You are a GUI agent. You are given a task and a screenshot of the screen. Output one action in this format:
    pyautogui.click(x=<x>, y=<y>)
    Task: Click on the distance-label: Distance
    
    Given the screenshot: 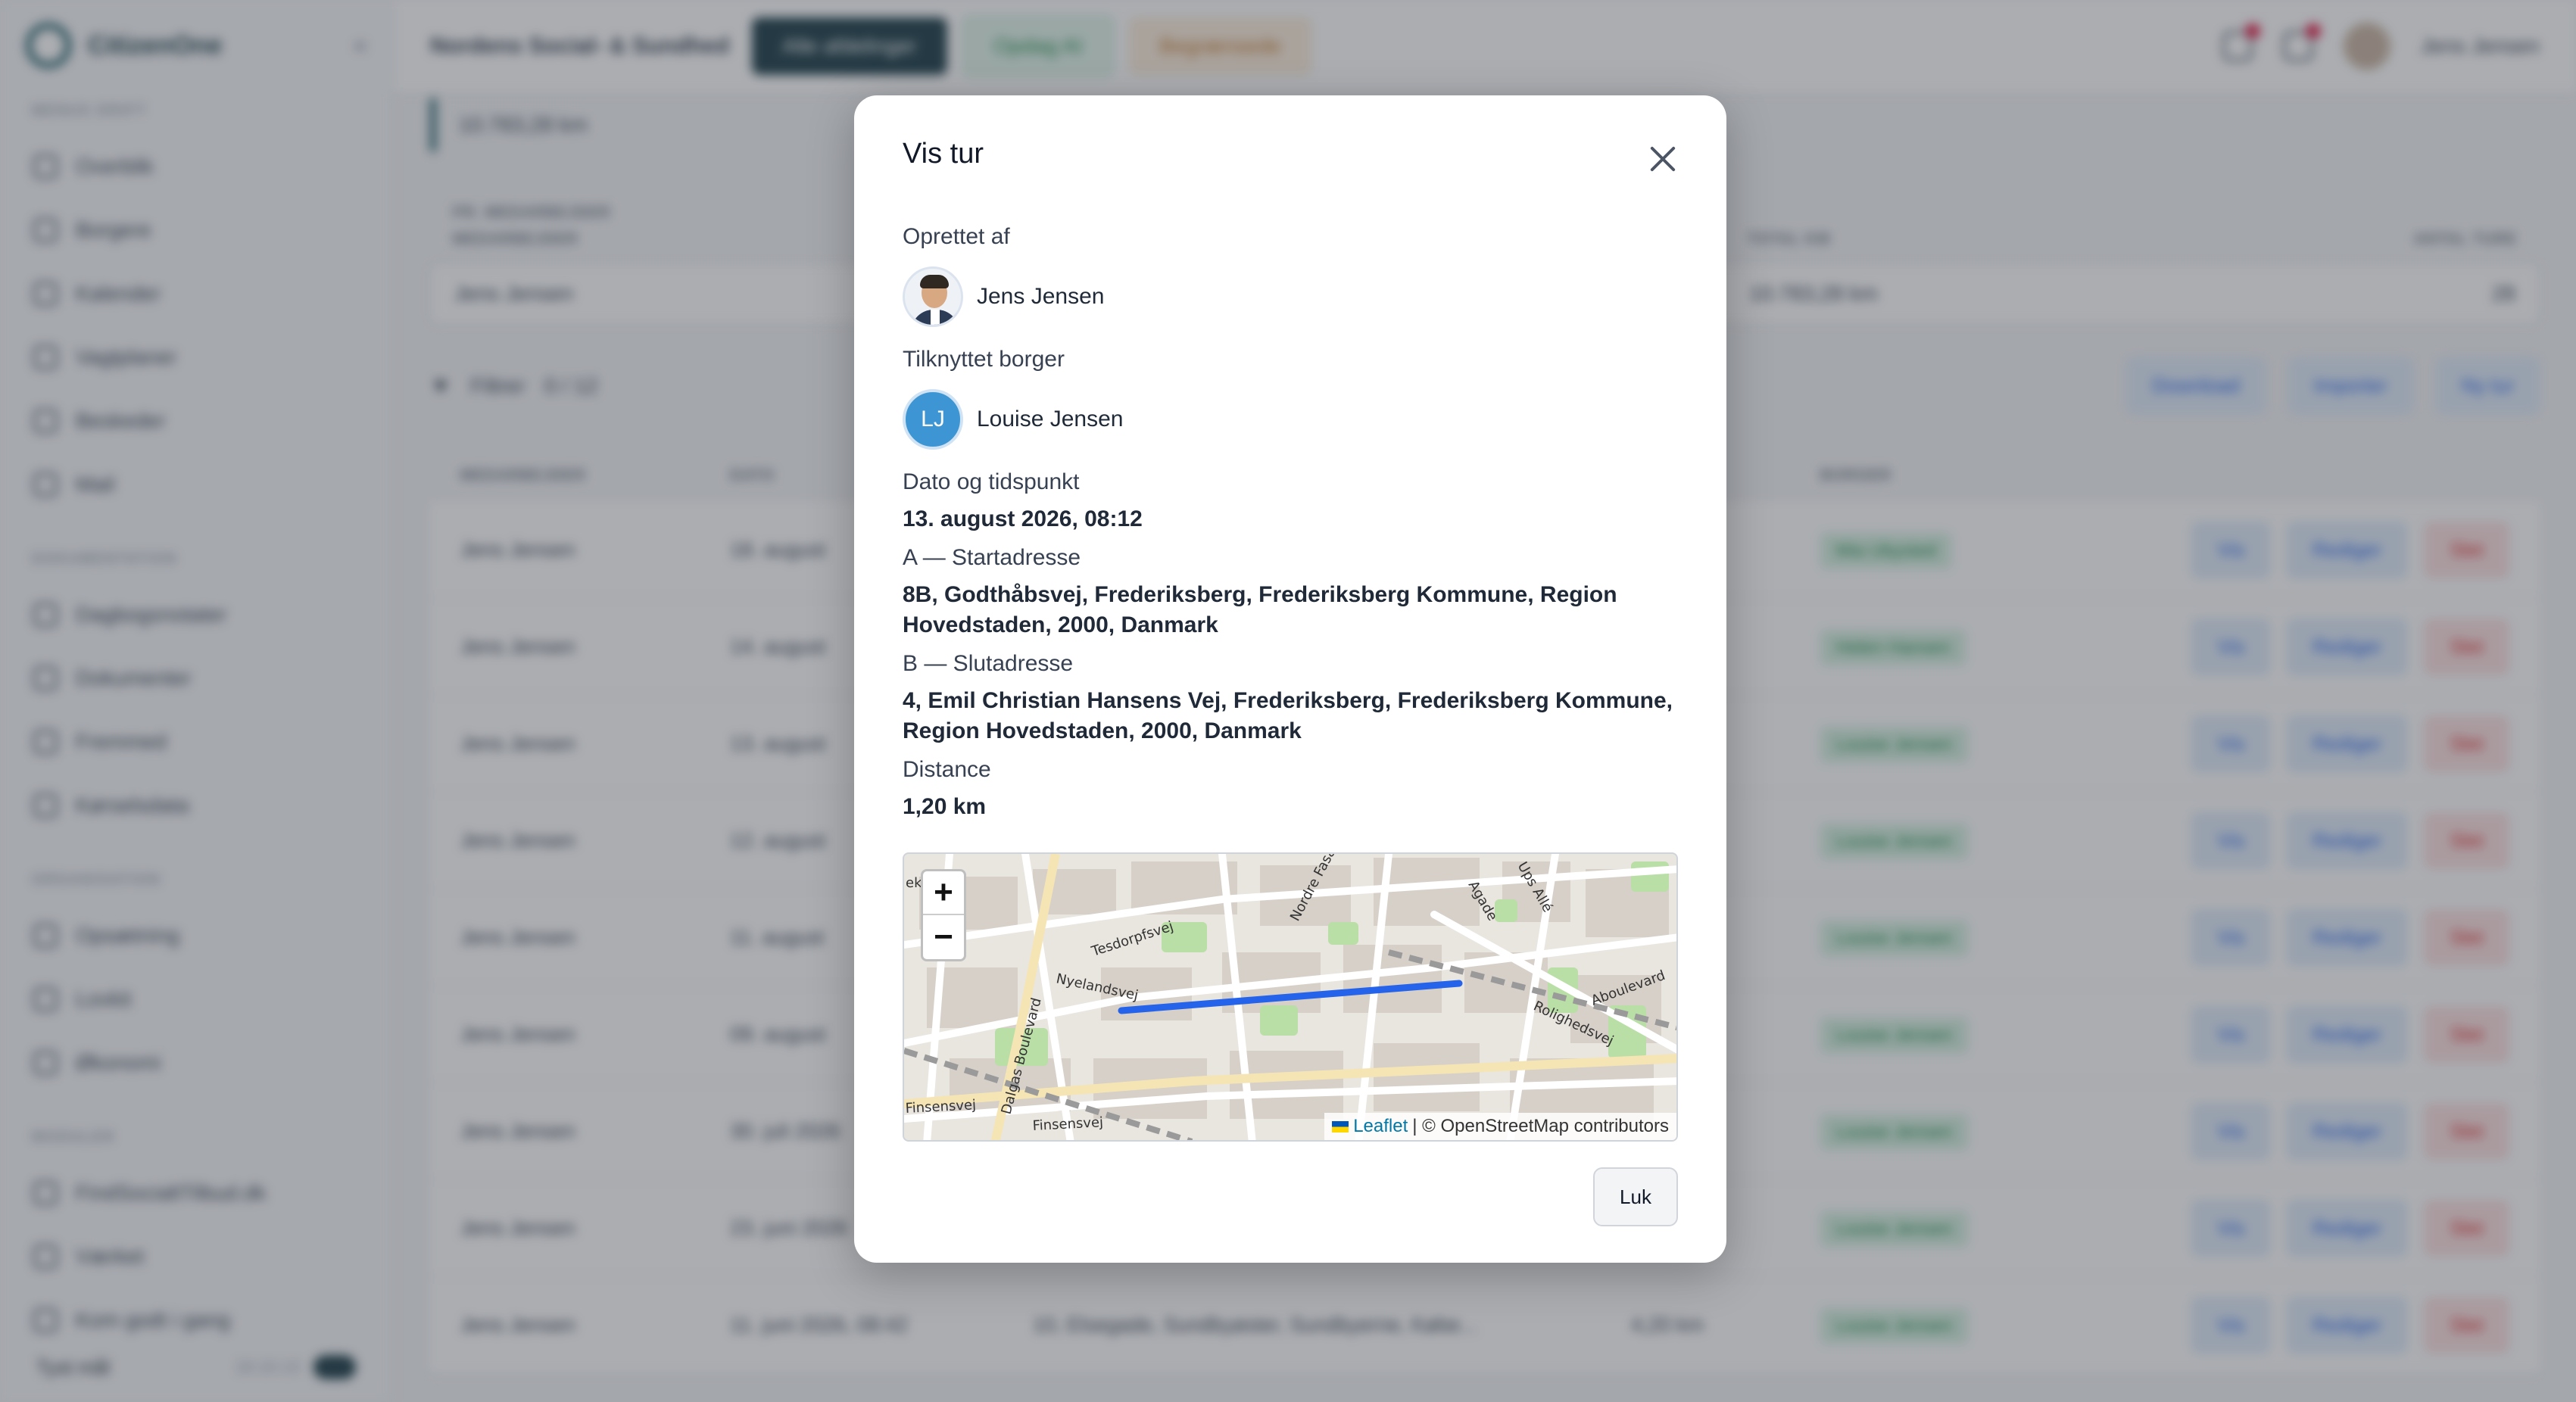 What is the action you would take?
    pyautogui.click(x=947, y=769)
    